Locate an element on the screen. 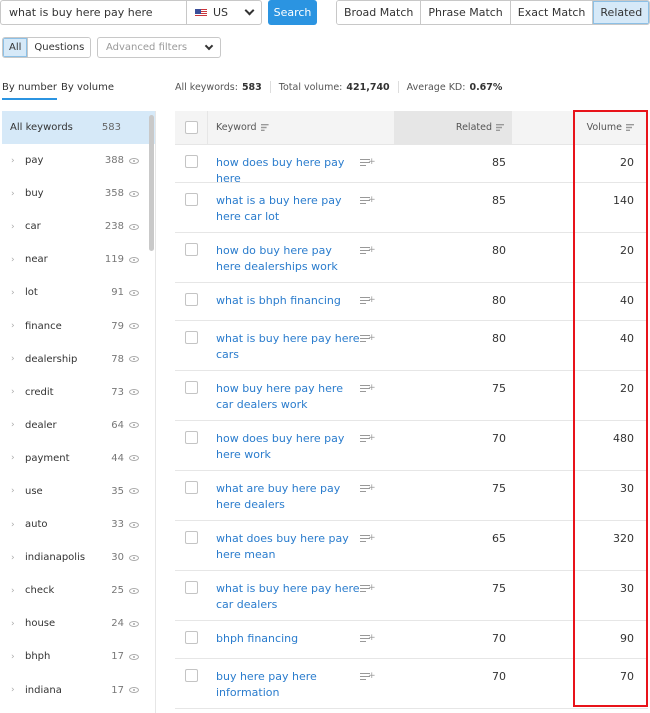  database-select: US is located at coordinates (224, 12).